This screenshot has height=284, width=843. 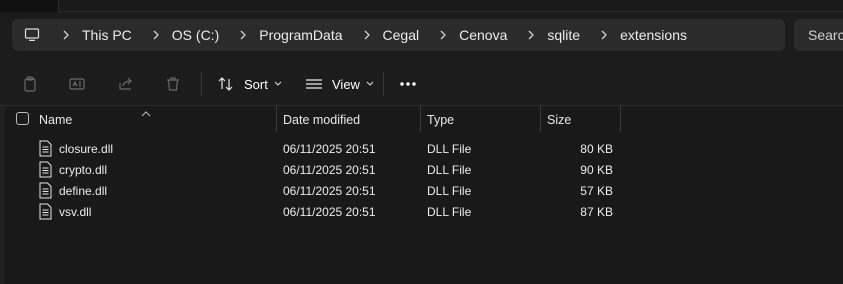 What do you see at coordinates (83, 170) in the screenshot?
I see `file-name: crypto.dll` at bounding box center [83, 170].